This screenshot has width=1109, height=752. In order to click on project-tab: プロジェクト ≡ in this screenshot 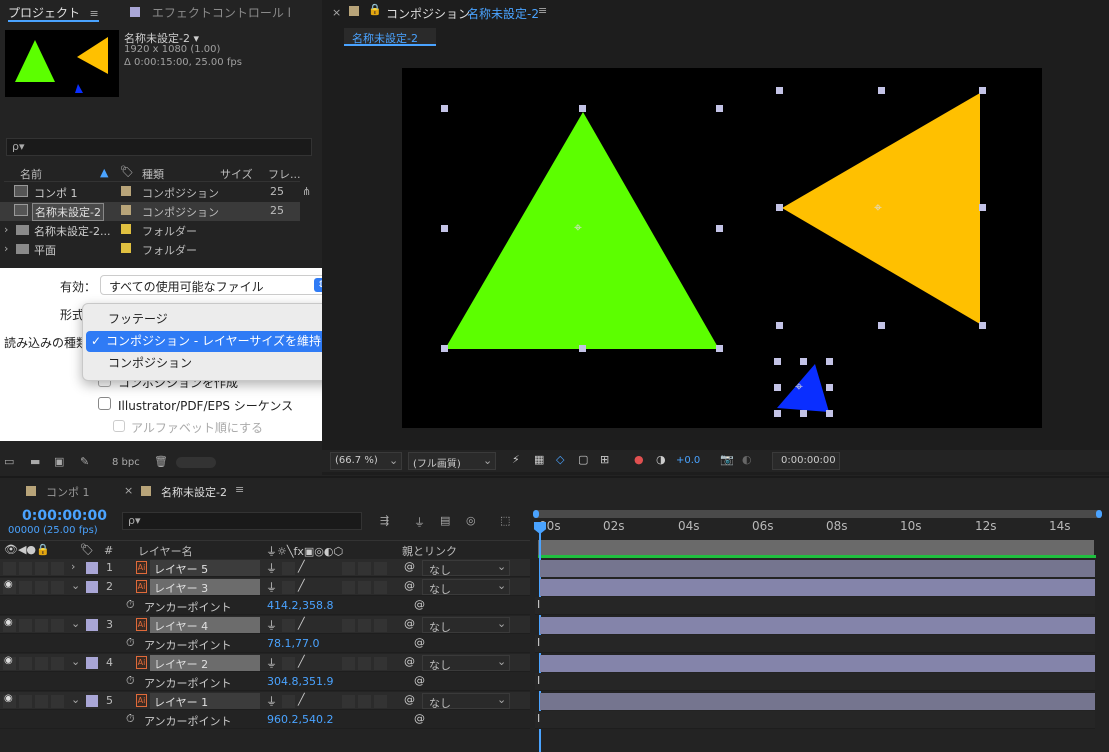, I will do `click(53, 13)`.